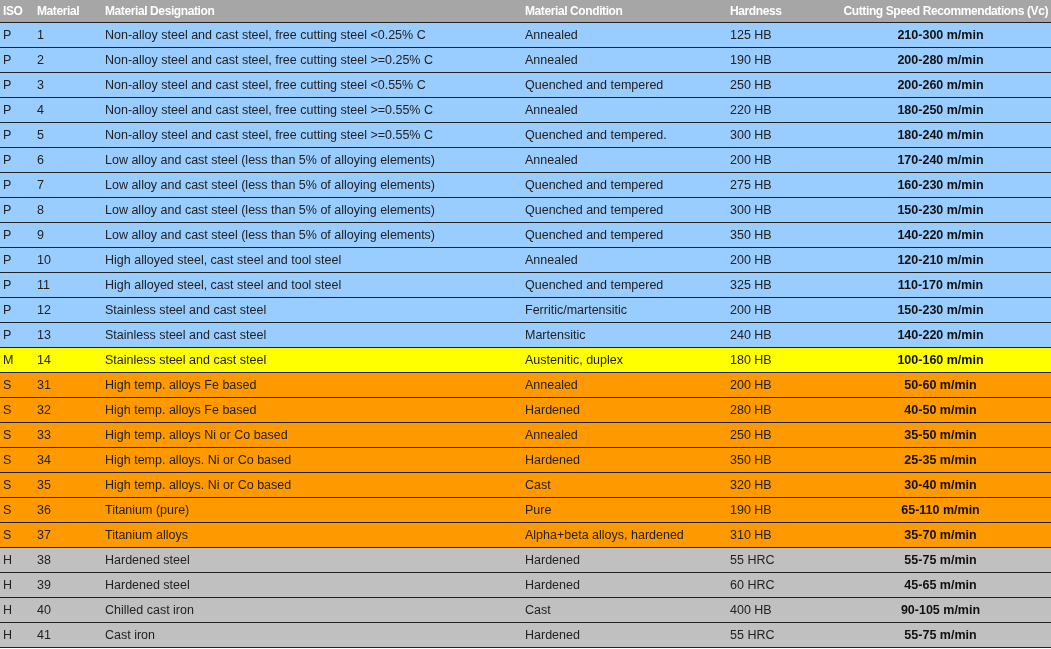 The image size is (1051, 649). What do you see at coordinates (8, 359) in the screenshot?
I see `iso-cell: M` at bounding box center [8, 359].